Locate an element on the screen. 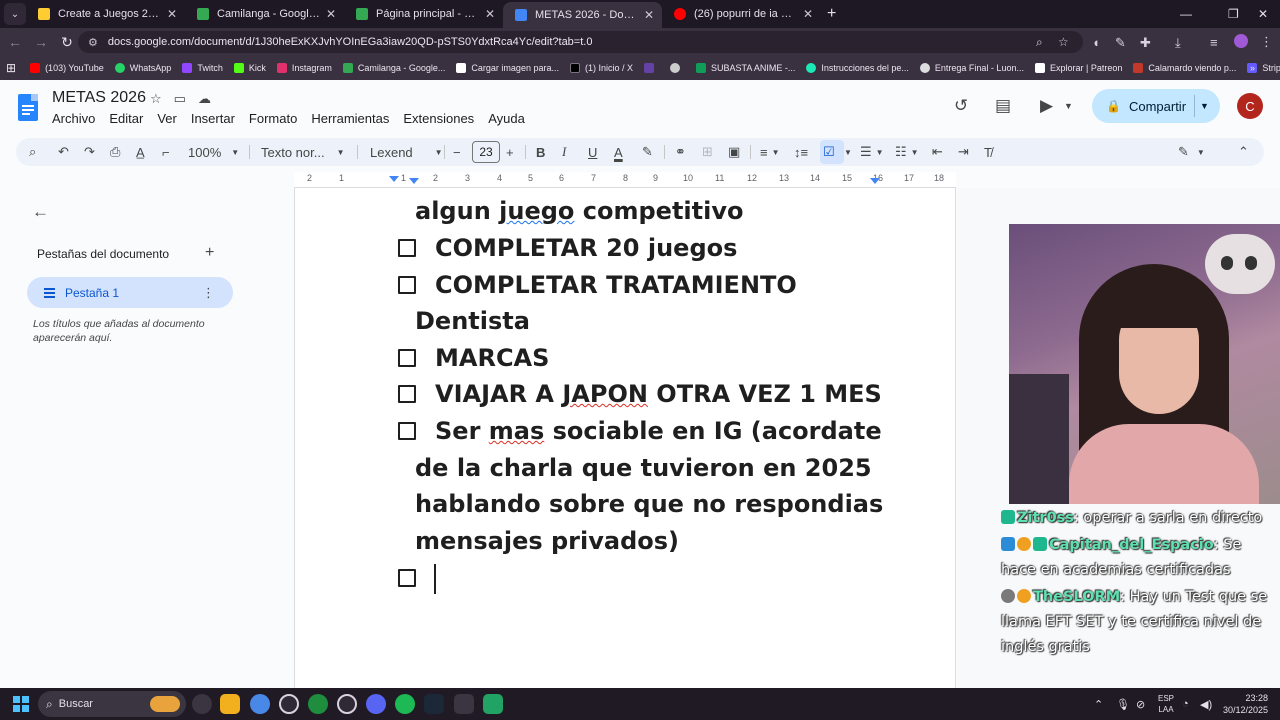 This screenshot has height=720, width=1280. back-icon: ← is located at coordinates (15, 42).